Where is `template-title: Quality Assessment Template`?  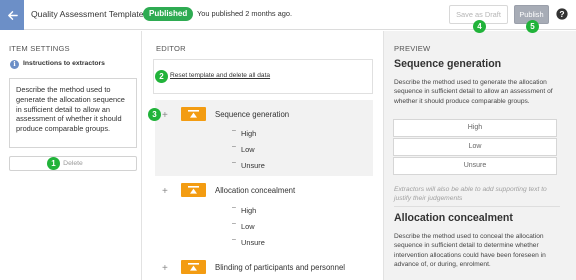
template-title: Quality Assessment Template is located at coordinates (87, 14).